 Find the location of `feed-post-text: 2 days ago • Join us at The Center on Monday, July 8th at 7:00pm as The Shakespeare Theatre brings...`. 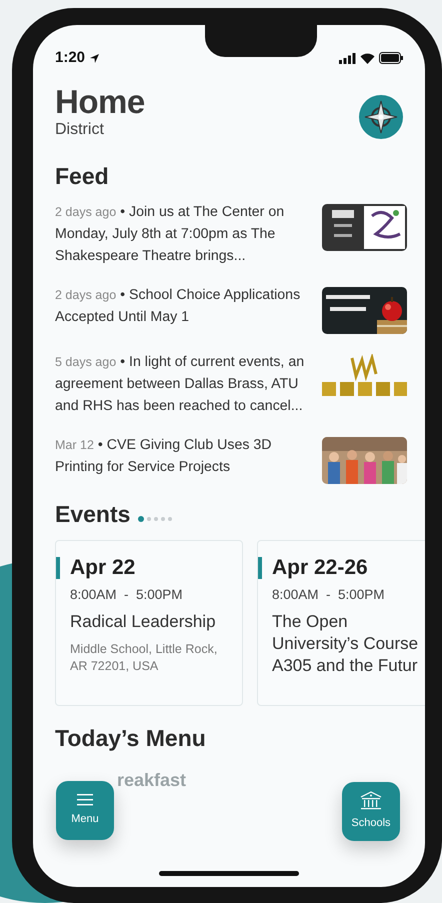

feed-post-text: 2 days ago • Join us at The Center on Monday, July 8th at 7:00pm as The Shakespeare Theatre brings... is located at coordinates (185, 234).